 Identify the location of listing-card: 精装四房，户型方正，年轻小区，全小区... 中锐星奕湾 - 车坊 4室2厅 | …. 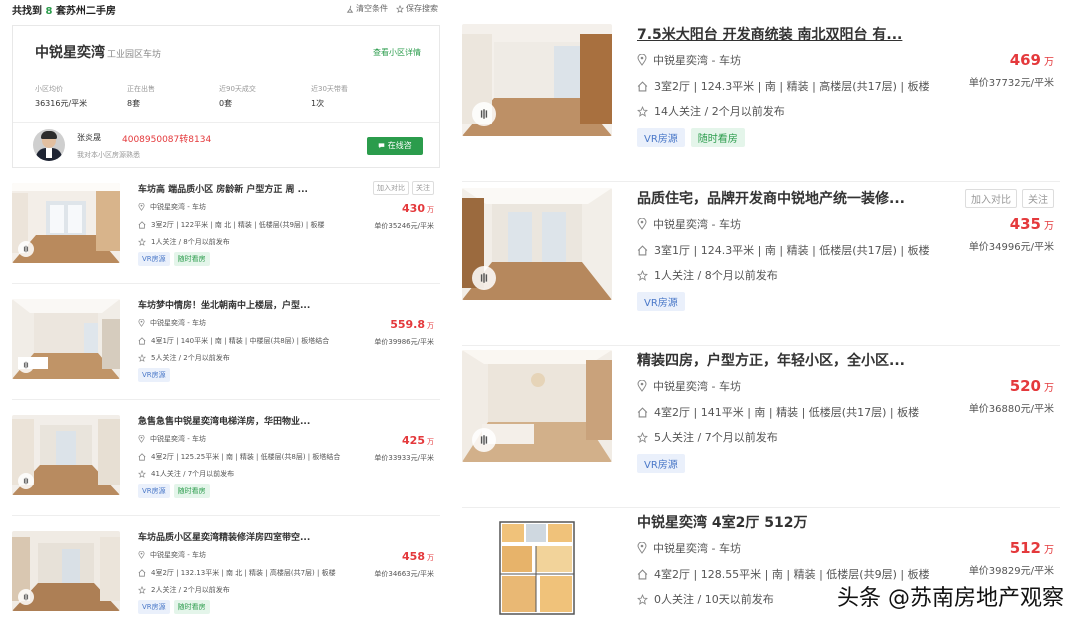
(761, 429).